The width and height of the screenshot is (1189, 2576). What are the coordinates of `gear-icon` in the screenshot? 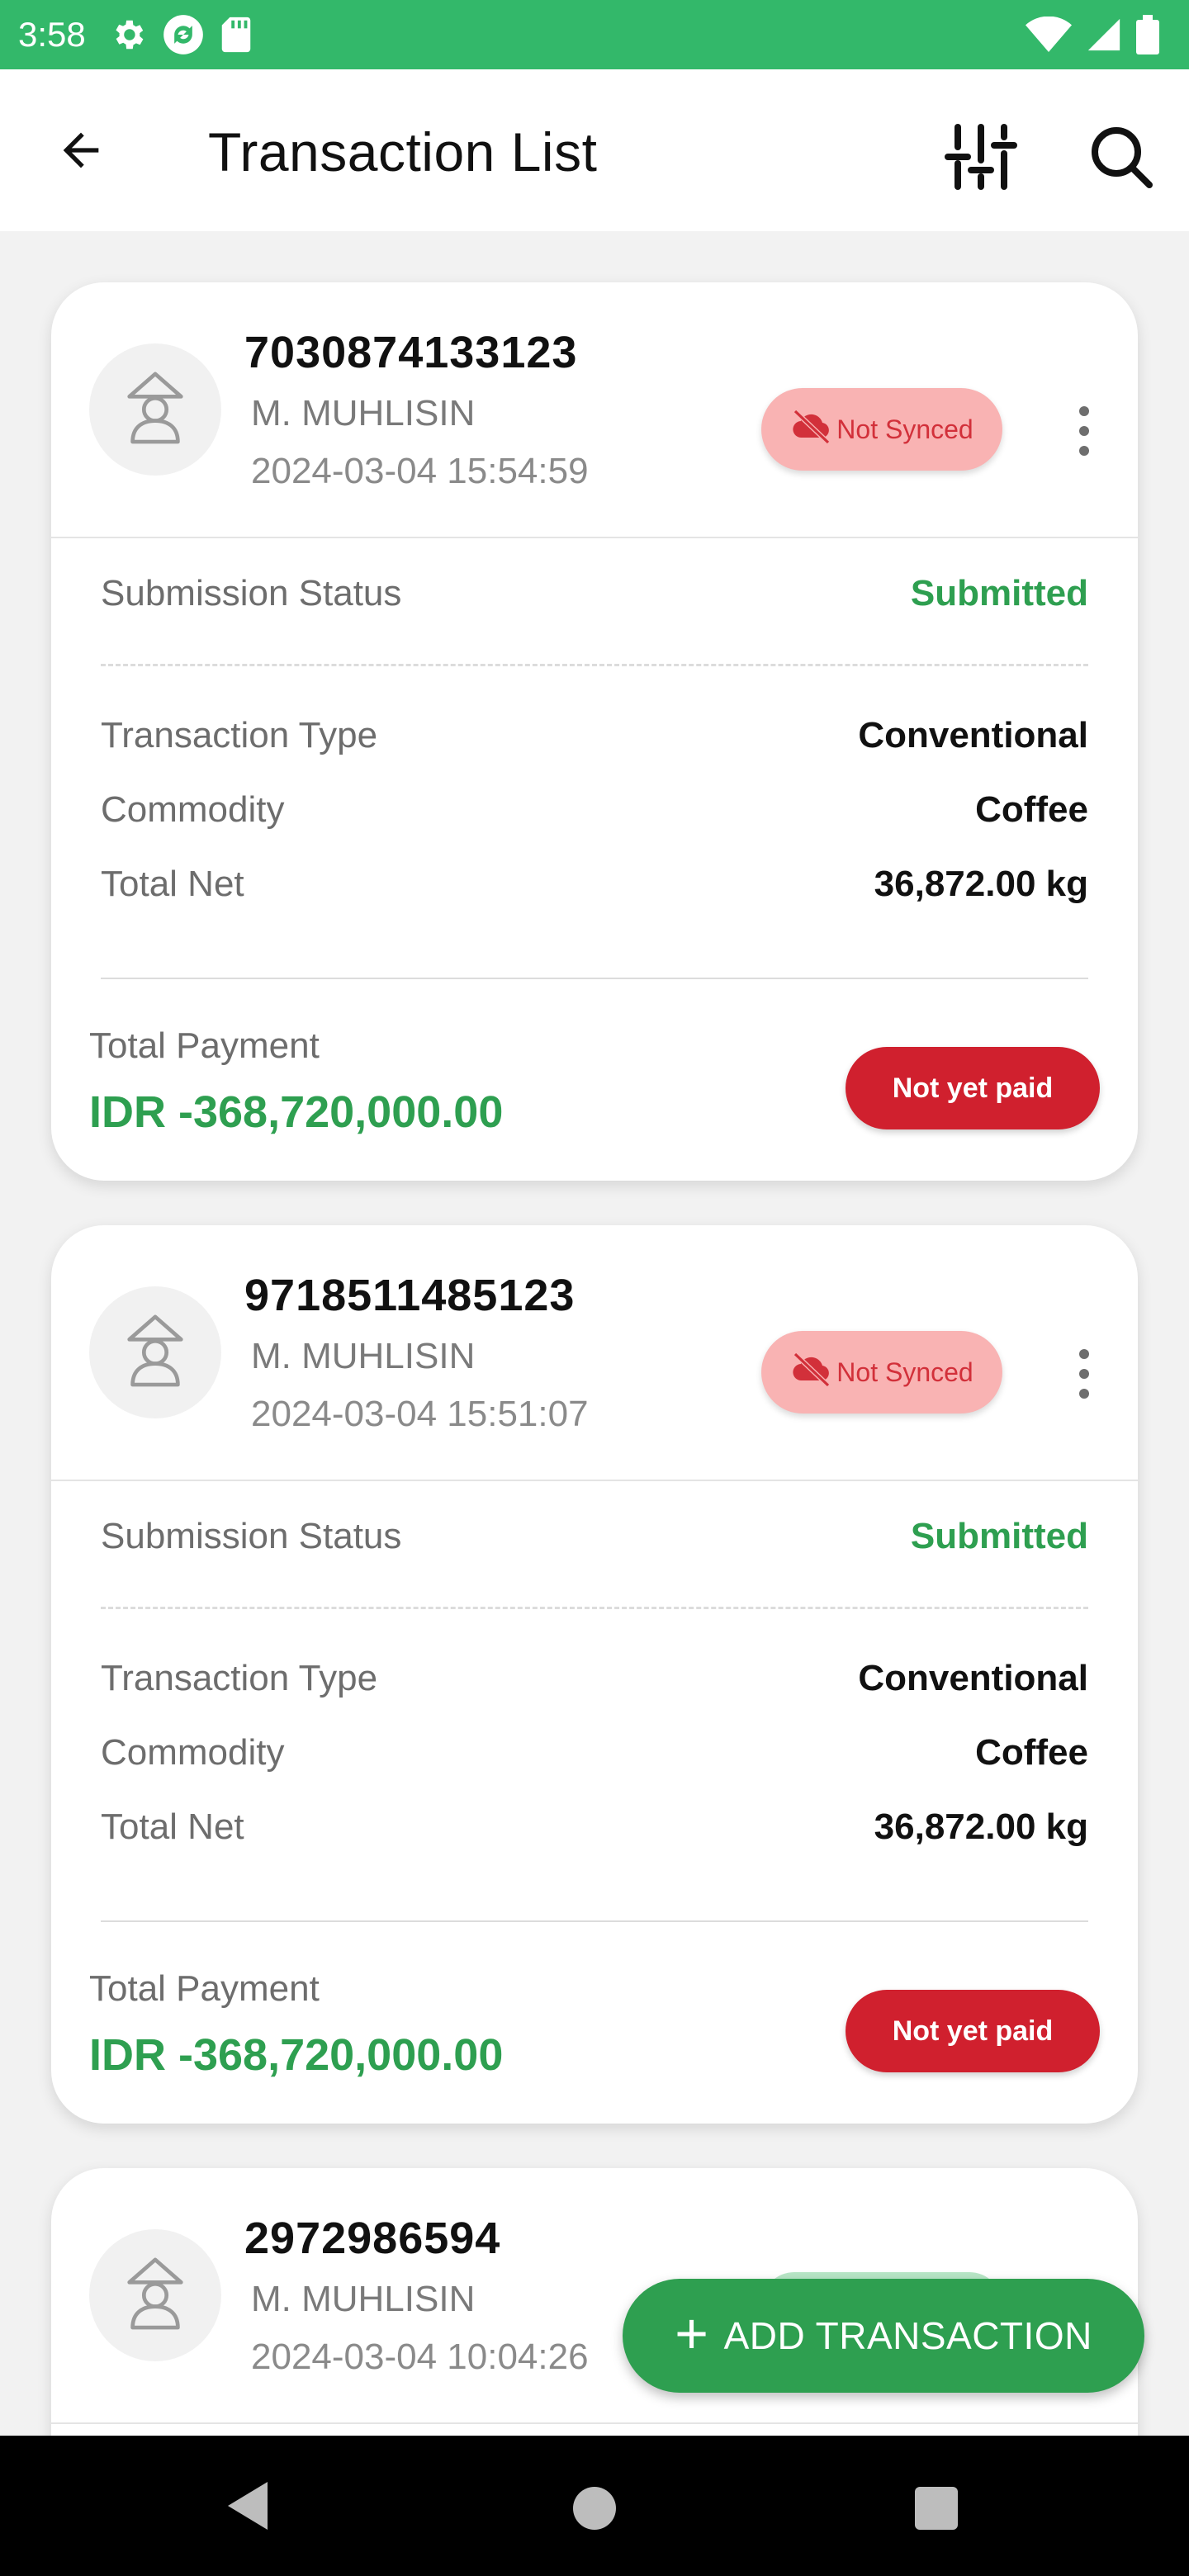 It's located at (128, 35).